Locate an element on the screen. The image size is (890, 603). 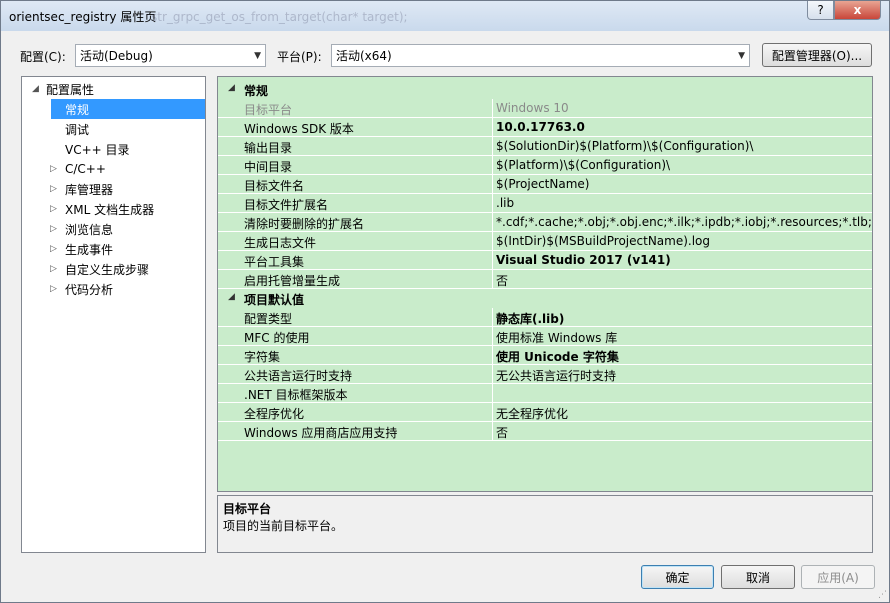
property-name: 目标文件名 is located at coordinates (274, 186).